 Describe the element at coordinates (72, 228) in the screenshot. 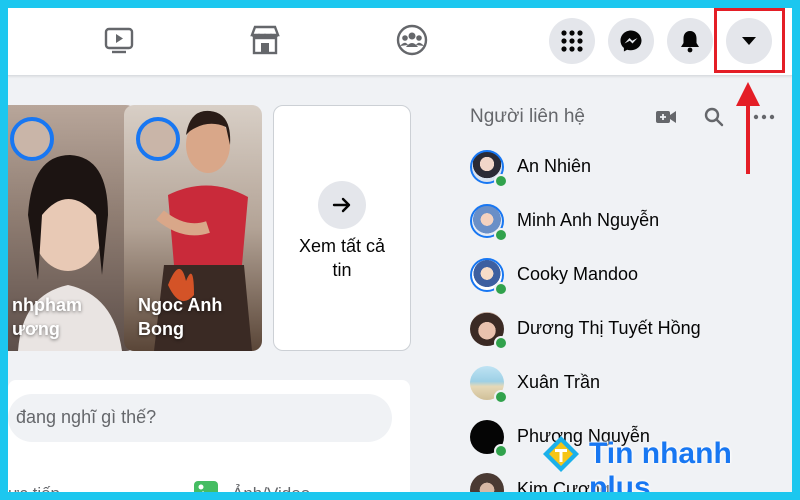

I see `story-card: nhpham ương` at that location.